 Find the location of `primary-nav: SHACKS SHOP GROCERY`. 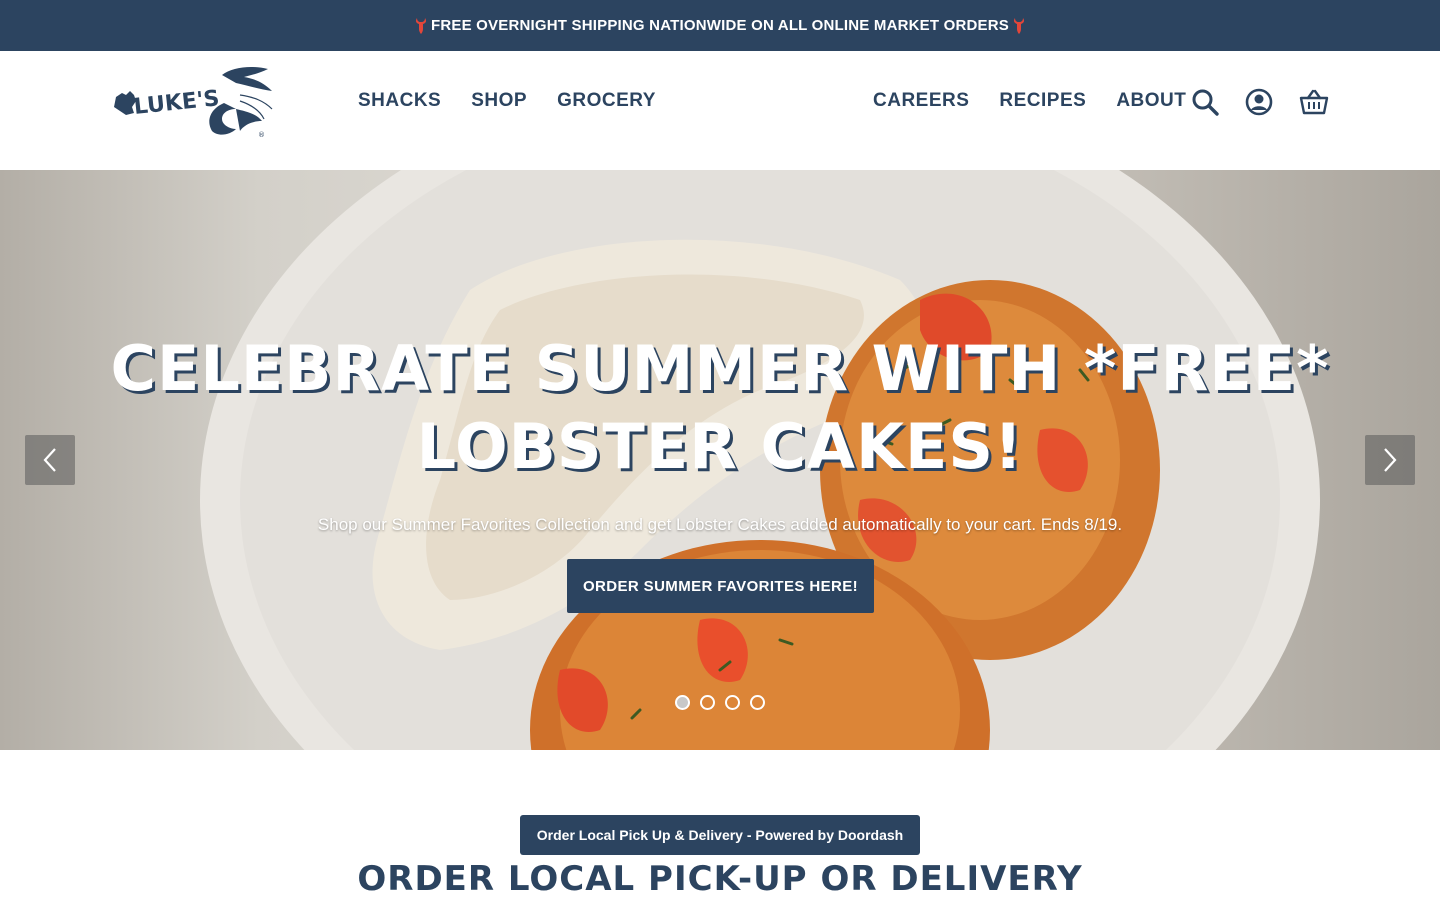

primary-nav: SHACKS SHOP GROCERY is located at coordinates (507, 101).